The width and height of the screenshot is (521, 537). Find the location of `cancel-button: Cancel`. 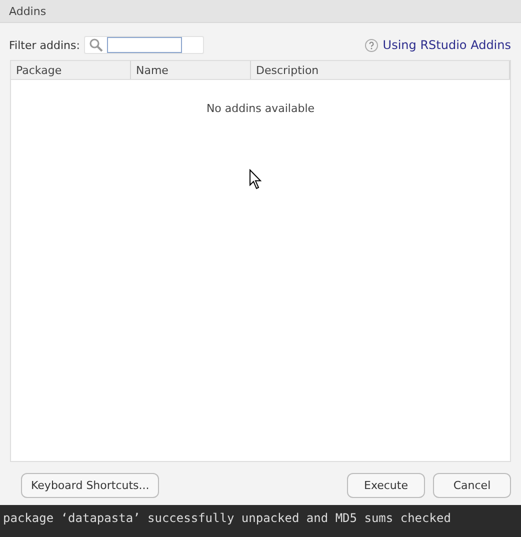

cancel-button: Cancel is located at coordinates (472, 485).